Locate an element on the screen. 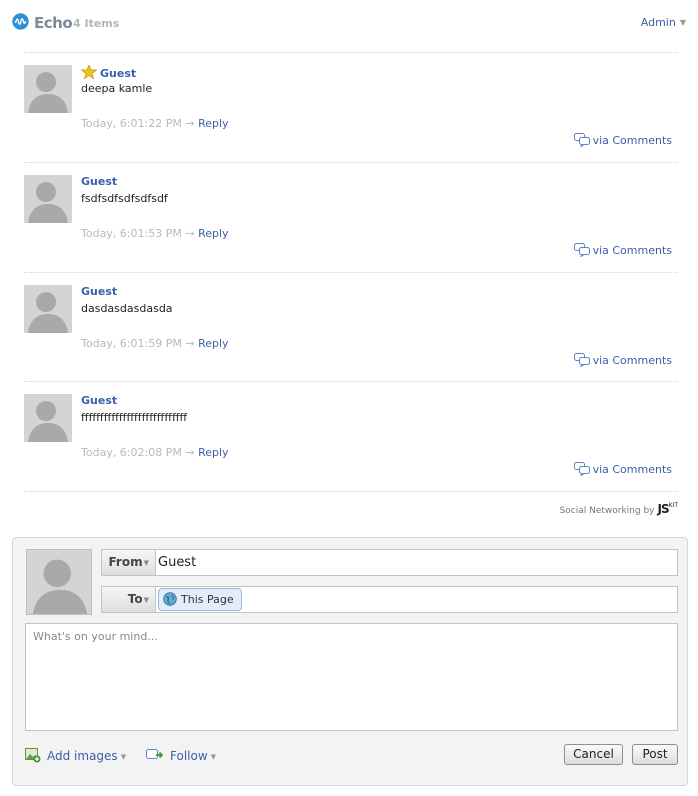 The image size is (698, 796). follow-icon is located at coordinates (155, 754).